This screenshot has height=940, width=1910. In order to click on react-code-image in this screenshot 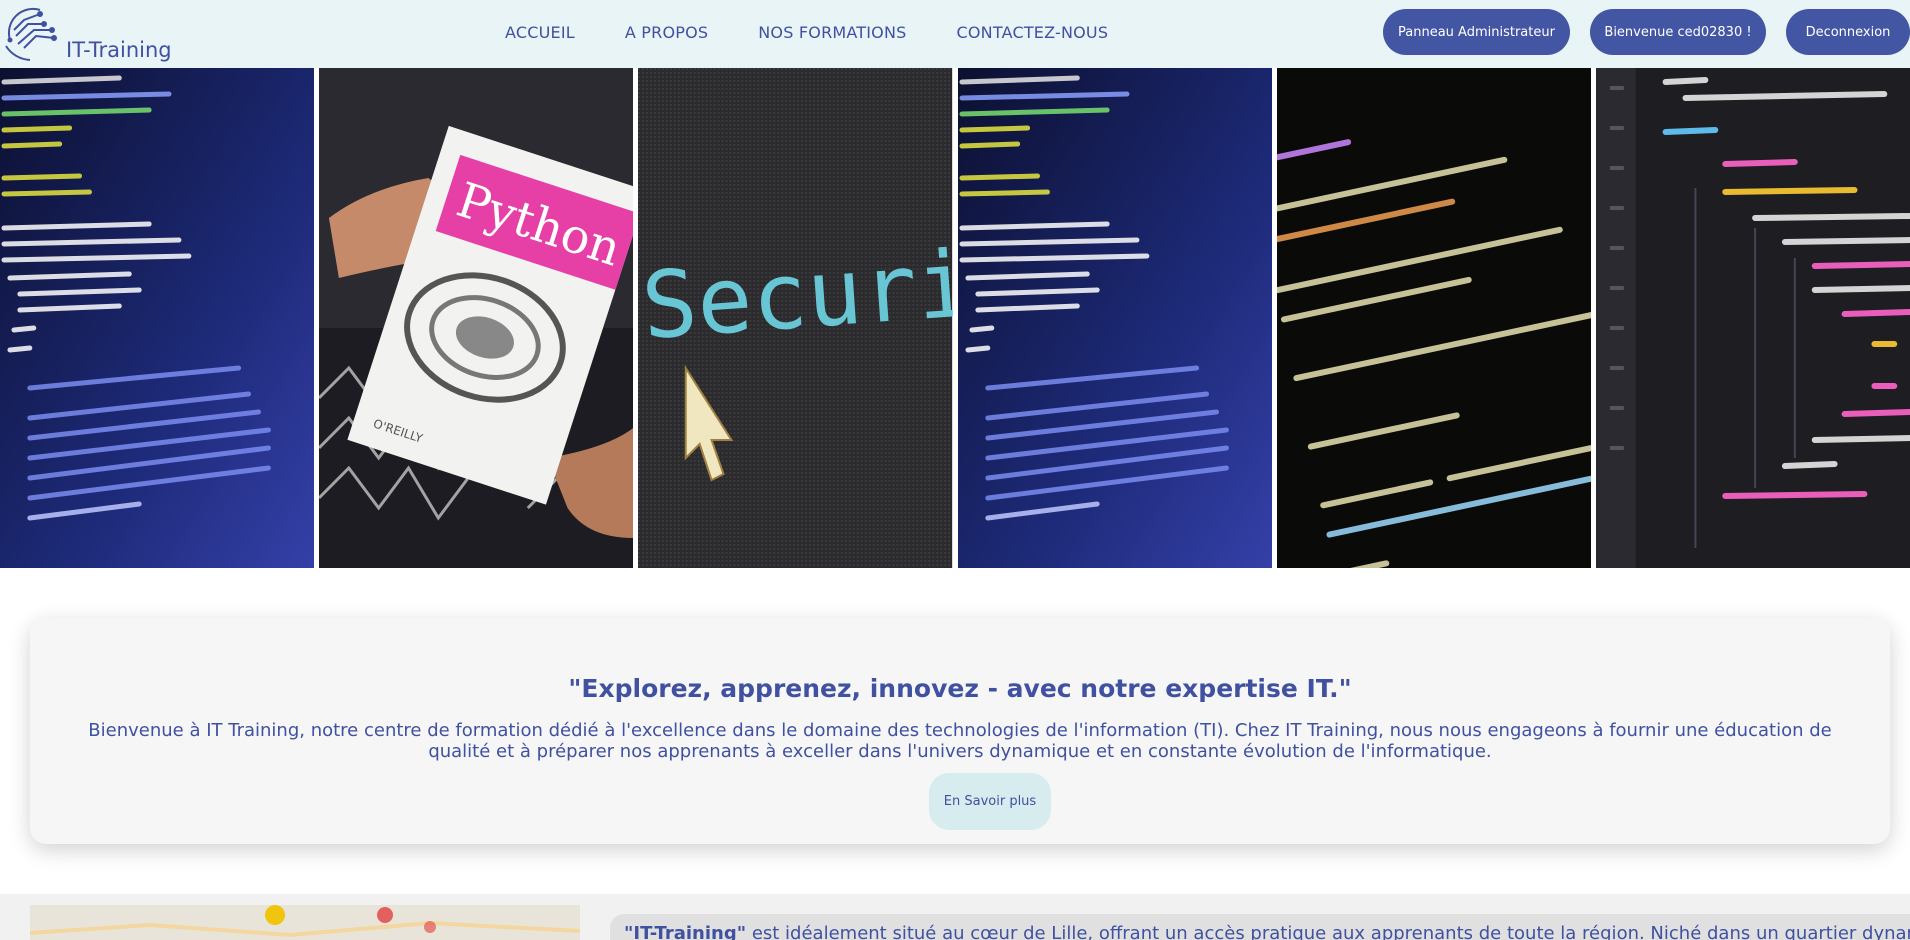, I will do `click(1752, 318)`.